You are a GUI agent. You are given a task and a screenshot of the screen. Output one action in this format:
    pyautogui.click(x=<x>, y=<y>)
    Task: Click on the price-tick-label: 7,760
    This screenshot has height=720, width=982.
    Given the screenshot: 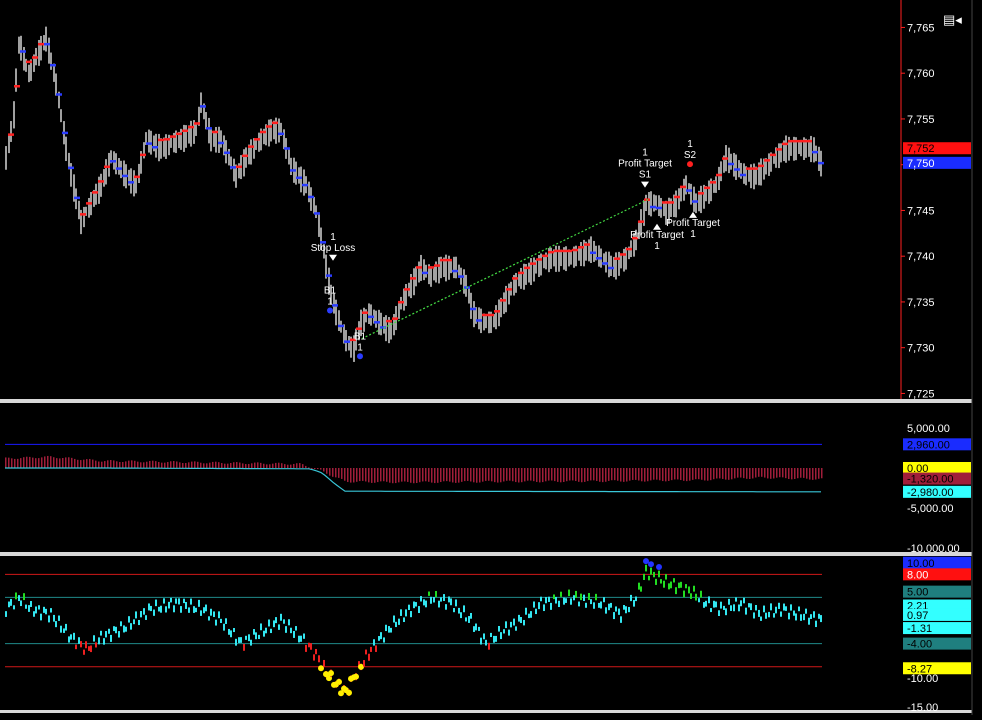 What is the action you would take?
    pyautogui.click(x=921, y=74)
    